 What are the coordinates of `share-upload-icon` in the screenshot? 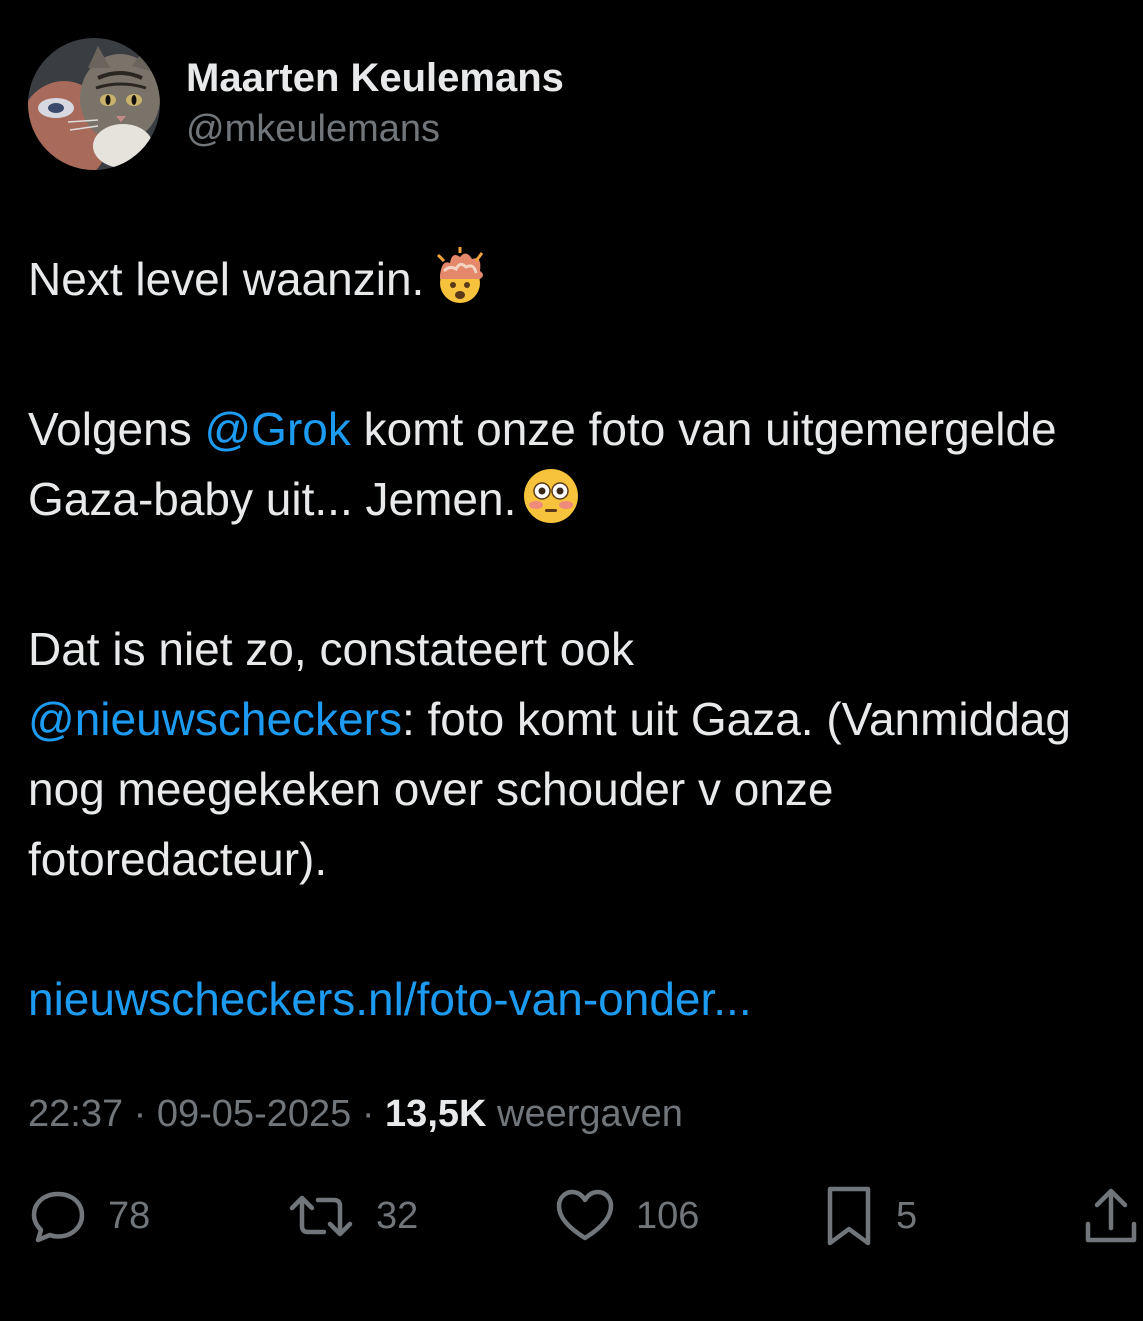 It's located at (1111, 1216).